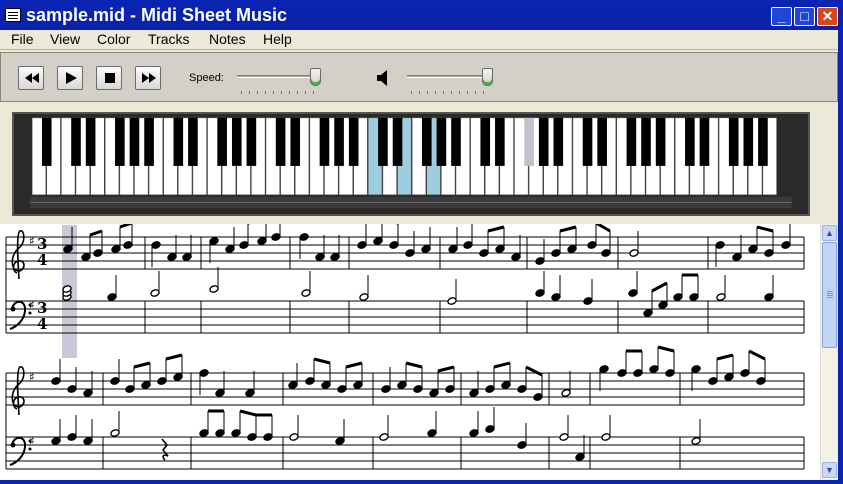 The image size is (843, 484). Describe the element at coordinates (13, 309) in the screenshot. I see `bass-clef-dot` at that location.